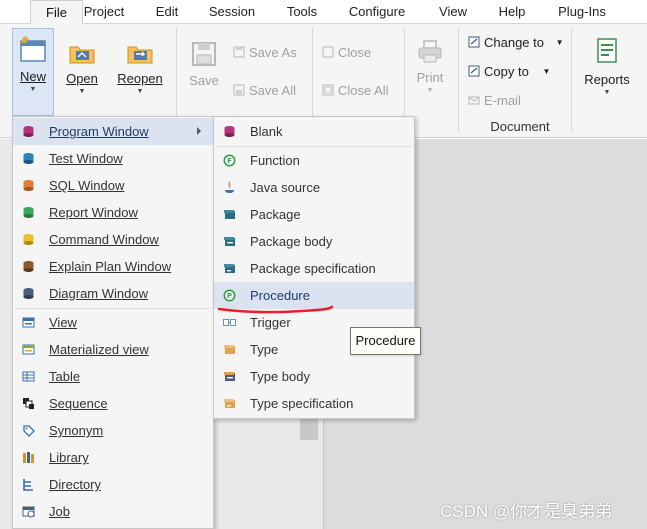  I want to click on reports-button-label: Reports, so click(607, 79).